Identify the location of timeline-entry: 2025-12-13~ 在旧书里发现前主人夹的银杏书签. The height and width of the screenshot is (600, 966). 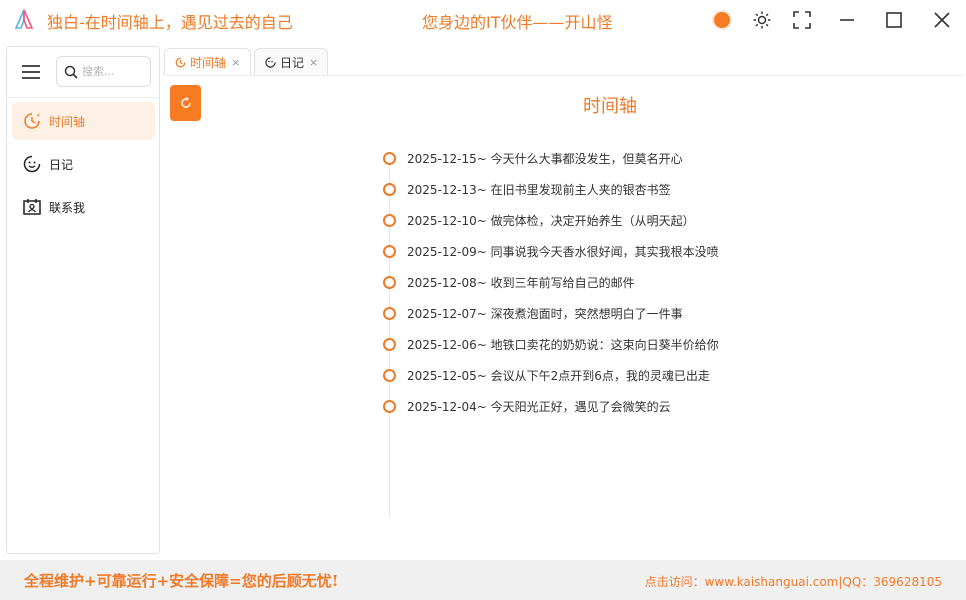
(527, 189).